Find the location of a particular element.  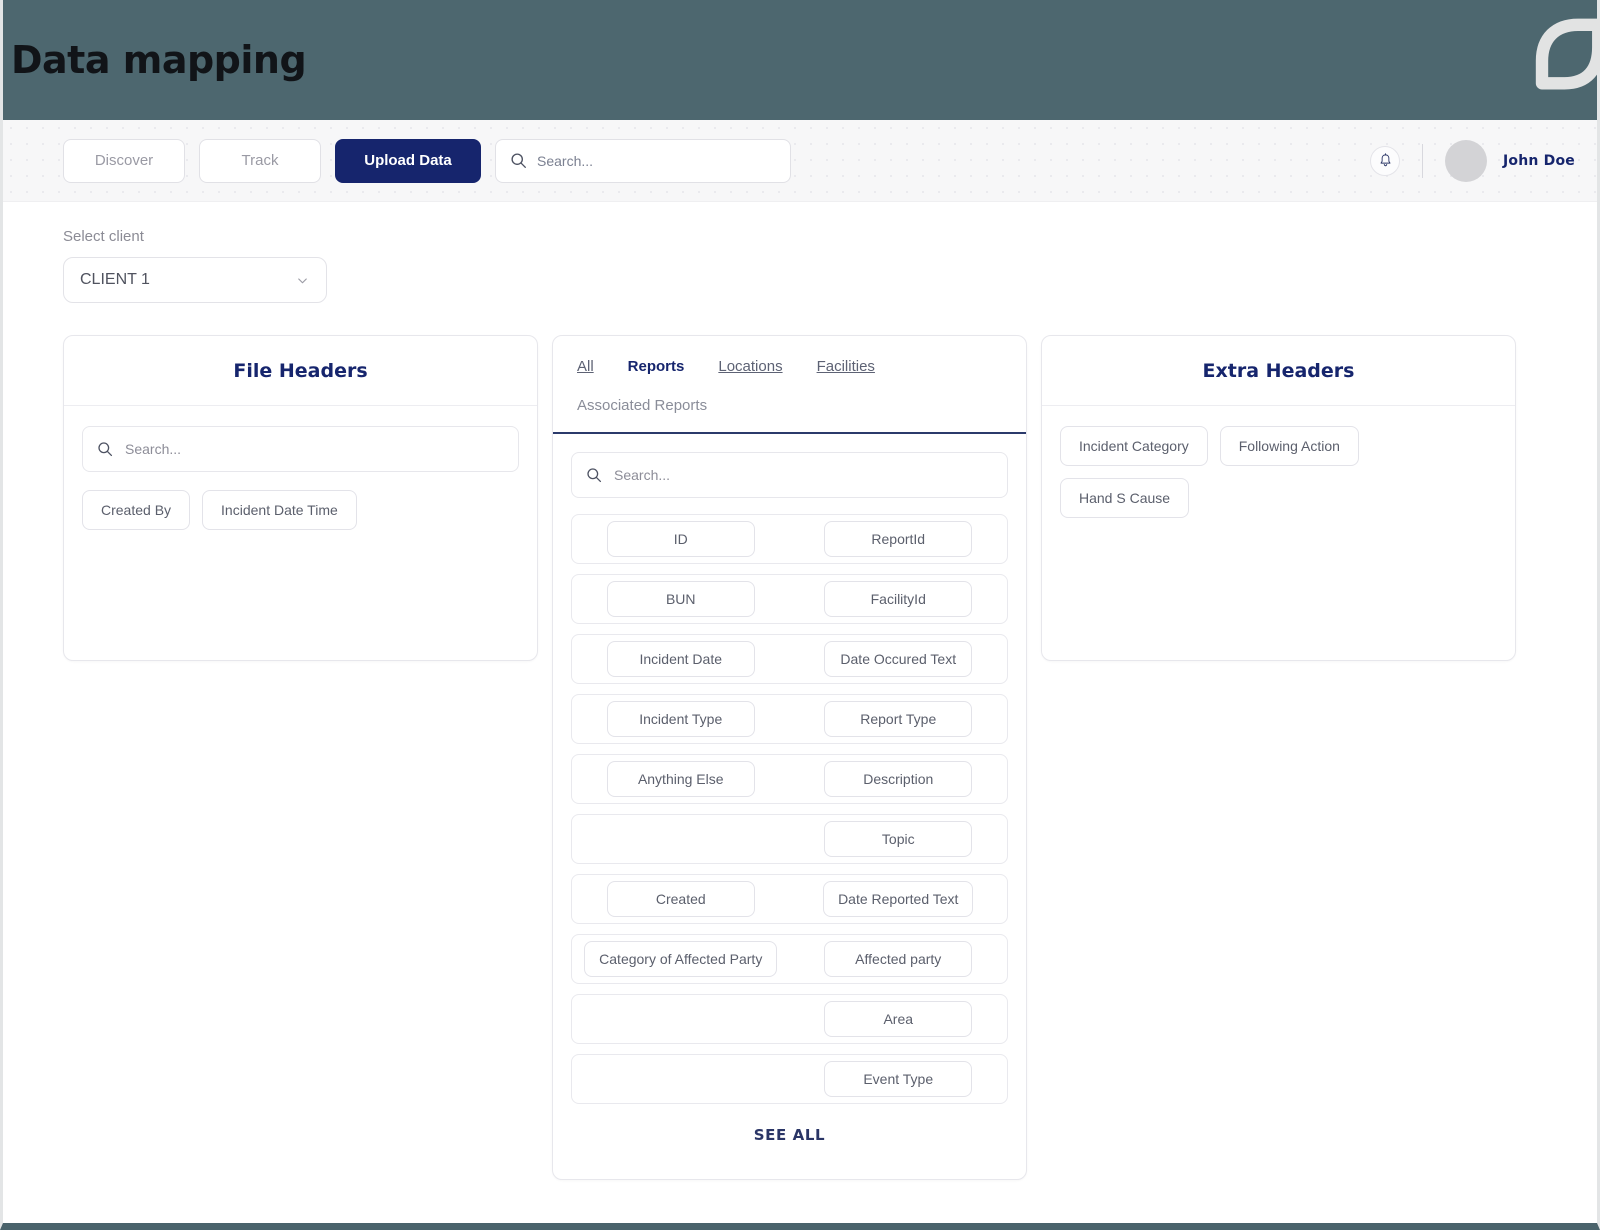

mapping-row: Event Type is located at coordinates (789, 1079).